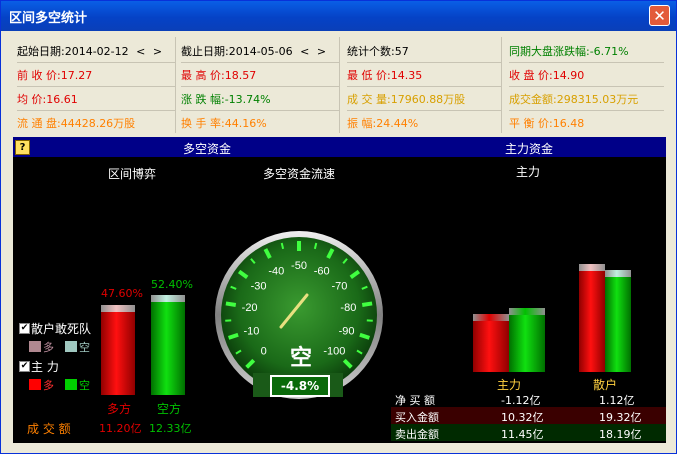  I want to click on retail-bull-swatch, so click(35, 346).